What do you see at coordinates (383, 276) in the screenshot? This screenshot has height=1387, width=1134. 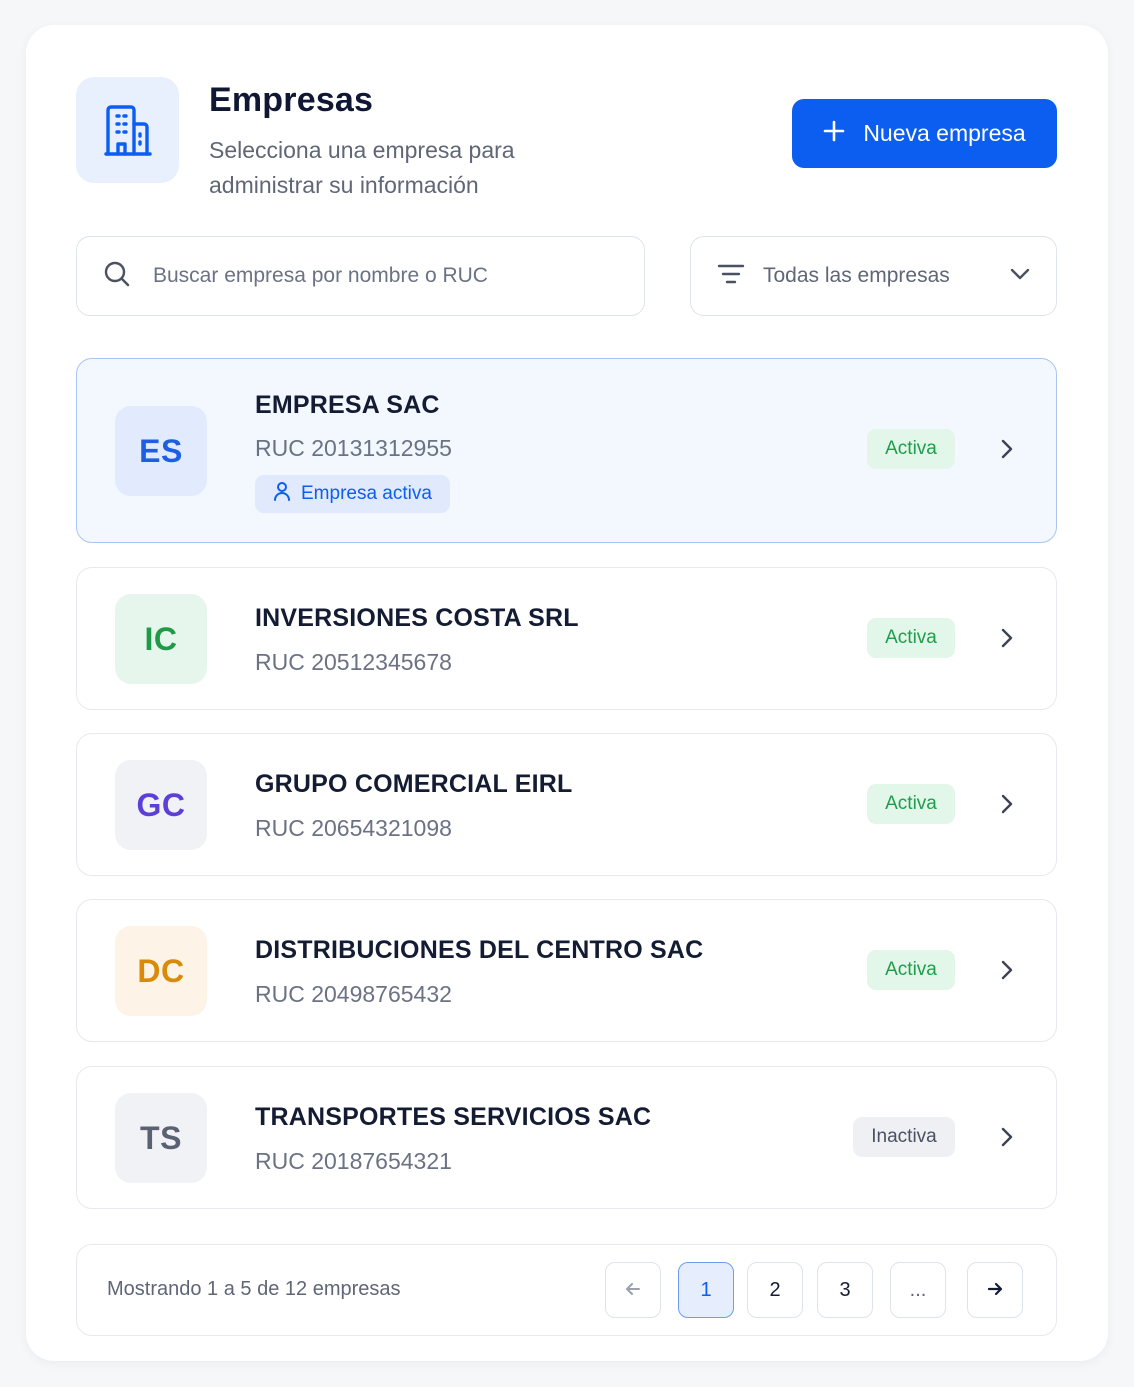 I see `search-input` at bounding box center [383, 276].